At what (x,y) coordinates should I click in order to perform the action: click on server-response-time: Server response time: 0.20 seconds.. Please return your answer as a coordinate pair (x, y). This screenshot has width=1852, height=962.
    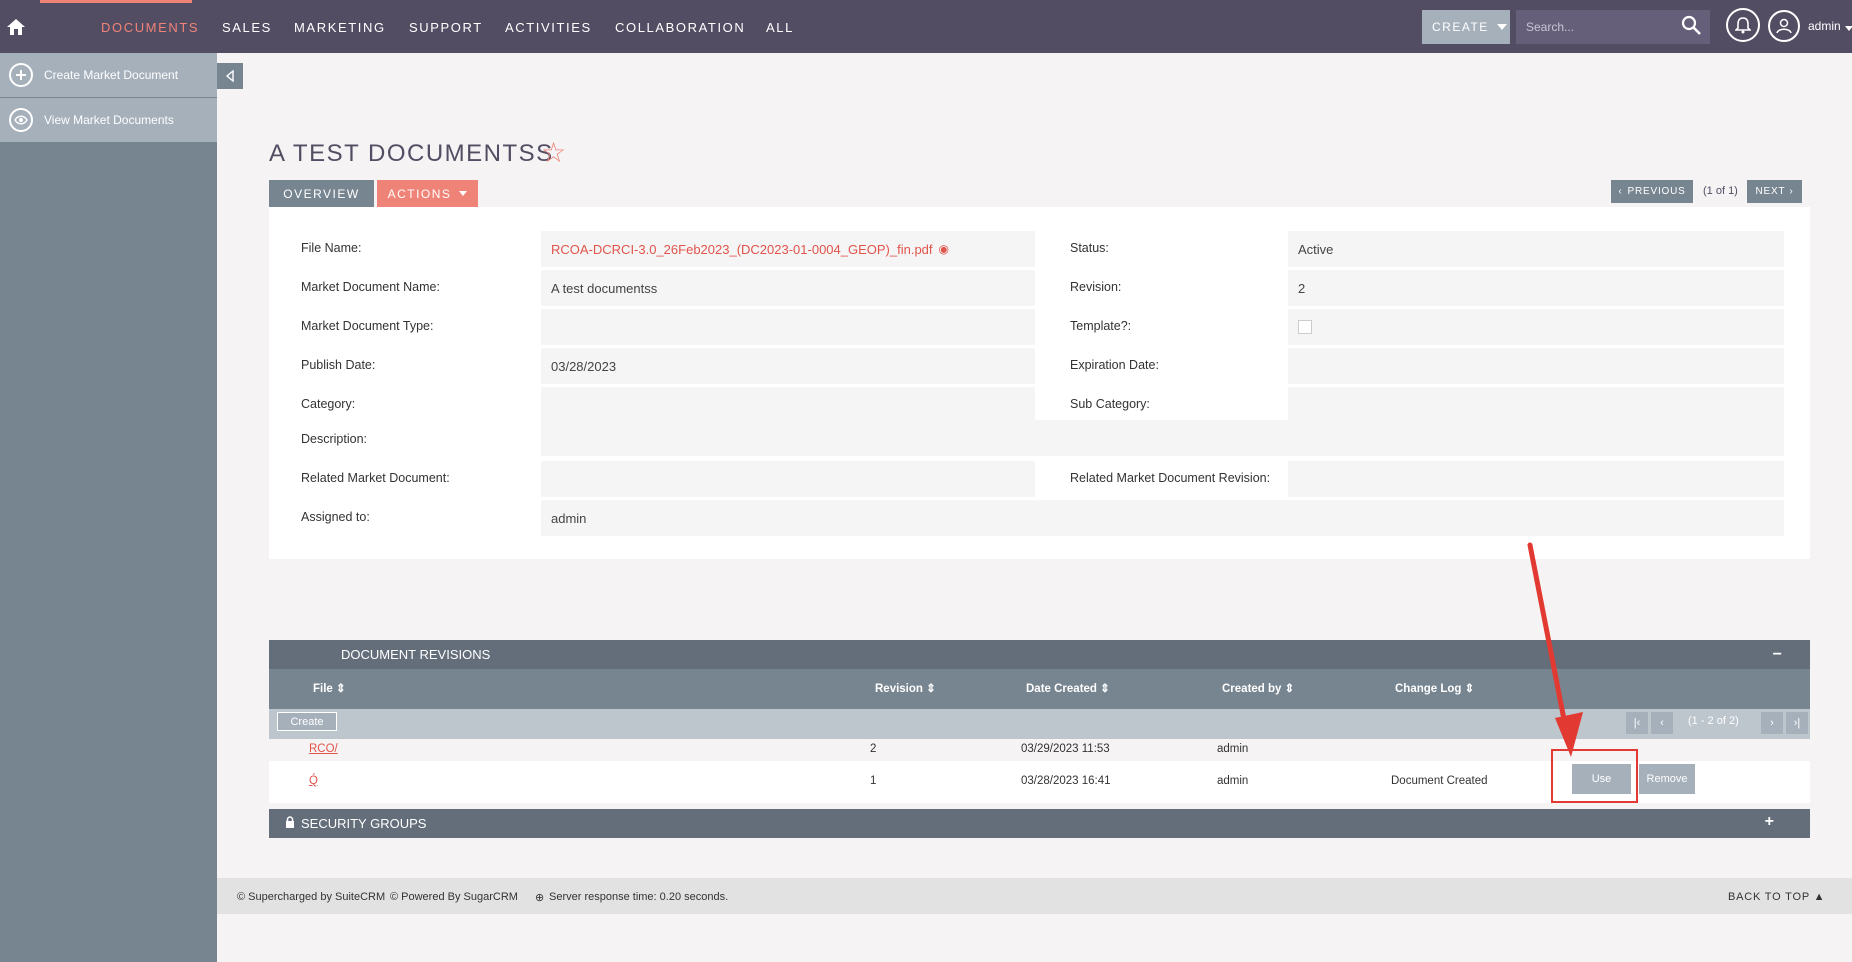
    Looking at the image, I should click on (639, 897).